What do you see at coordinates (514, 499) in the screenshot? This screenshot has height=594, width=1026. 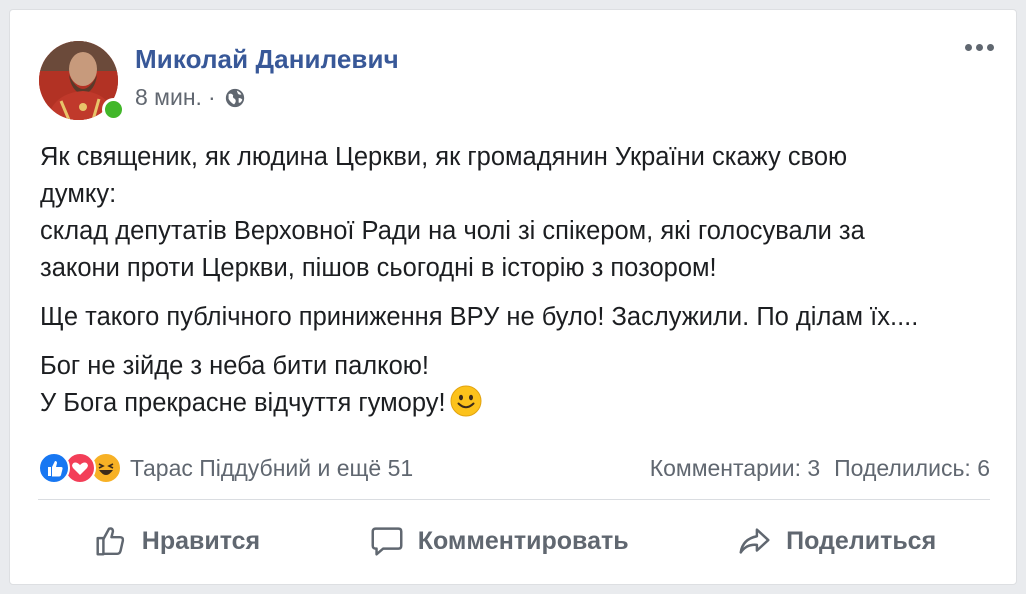 I see `divider` at bounding box center [514, 499].